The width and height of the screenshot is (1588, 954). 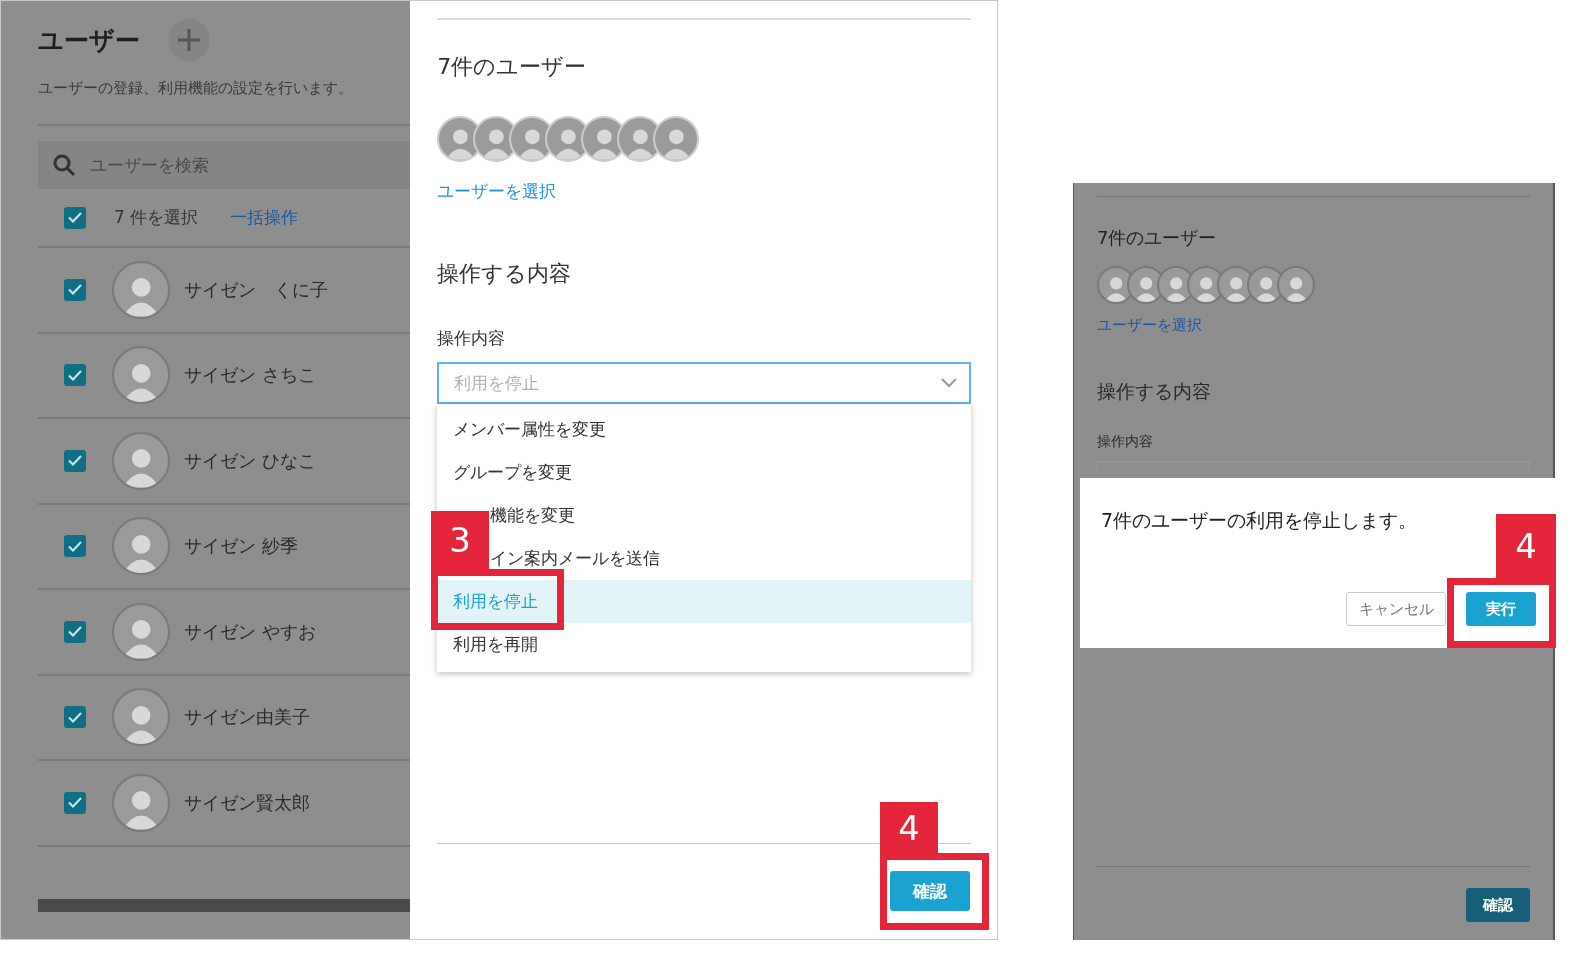 What do you see at coordinates (247, 802) in the screenshot?
I see `user-name: サイゼン賢太郎` at bounding box center [247, 802].